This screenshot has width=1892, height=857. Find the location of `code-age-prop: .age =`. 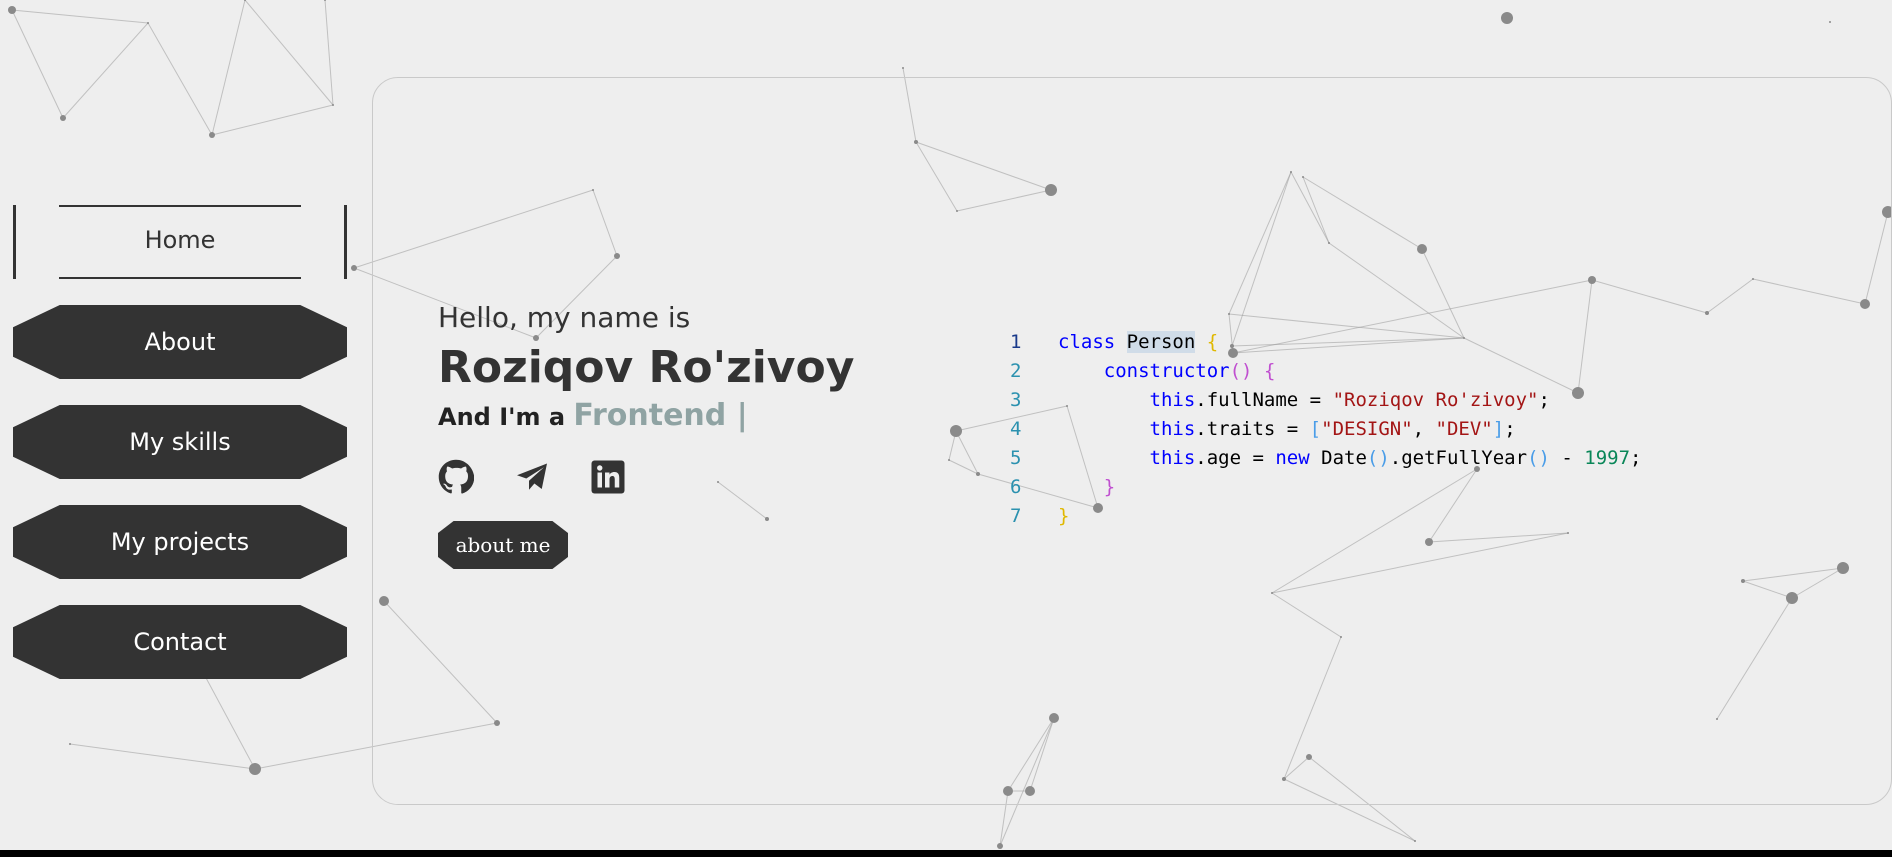

code-age-prop: .age = is located at coordinates (1235, 458).